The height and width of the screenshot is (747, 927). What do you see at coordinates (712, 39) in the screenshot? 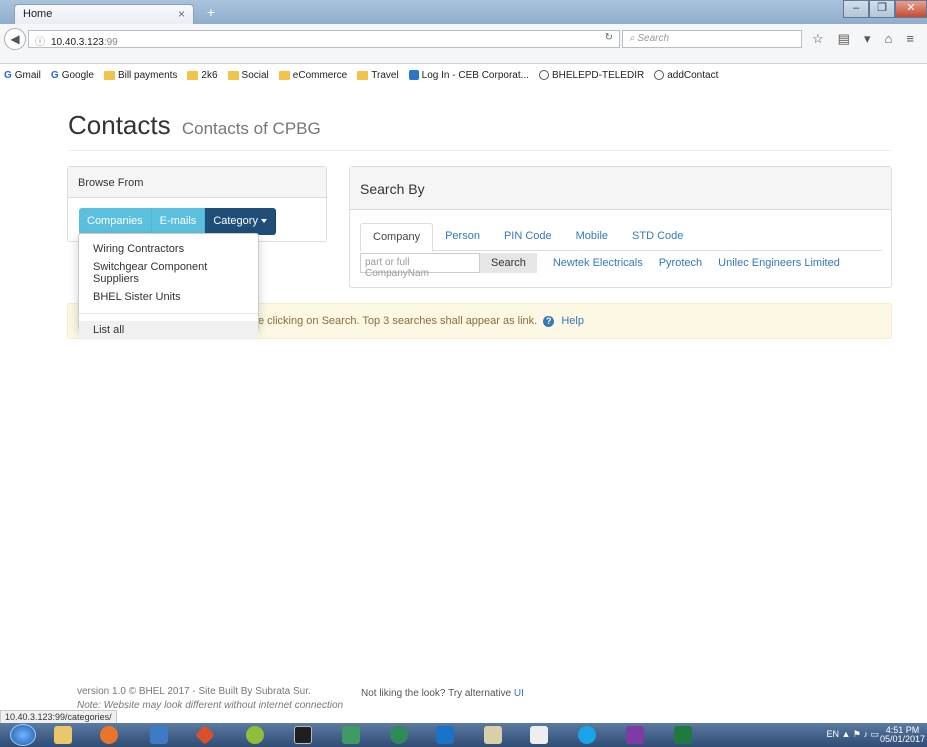
I see `browser-search-box: ⌕ Search` at bounding box center [712, 39].